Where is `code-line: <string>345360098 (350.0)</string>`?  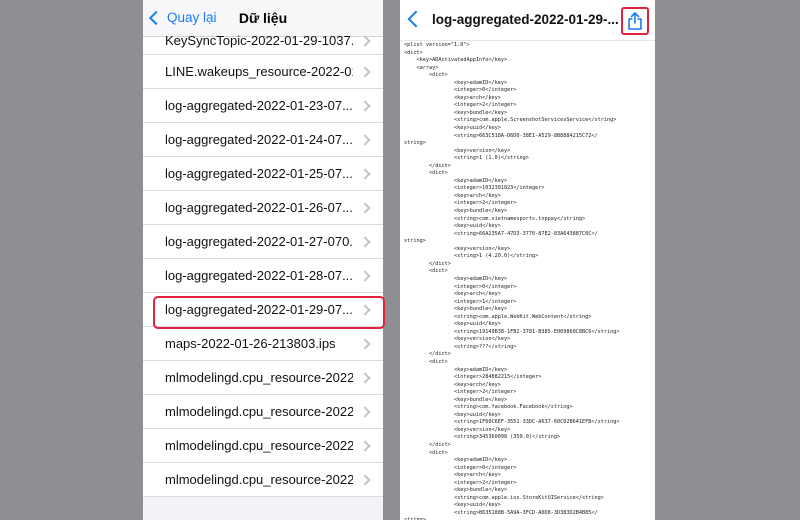
code-line: <string>345360098 (350.0)</string> is located at coordinates (482, 437).